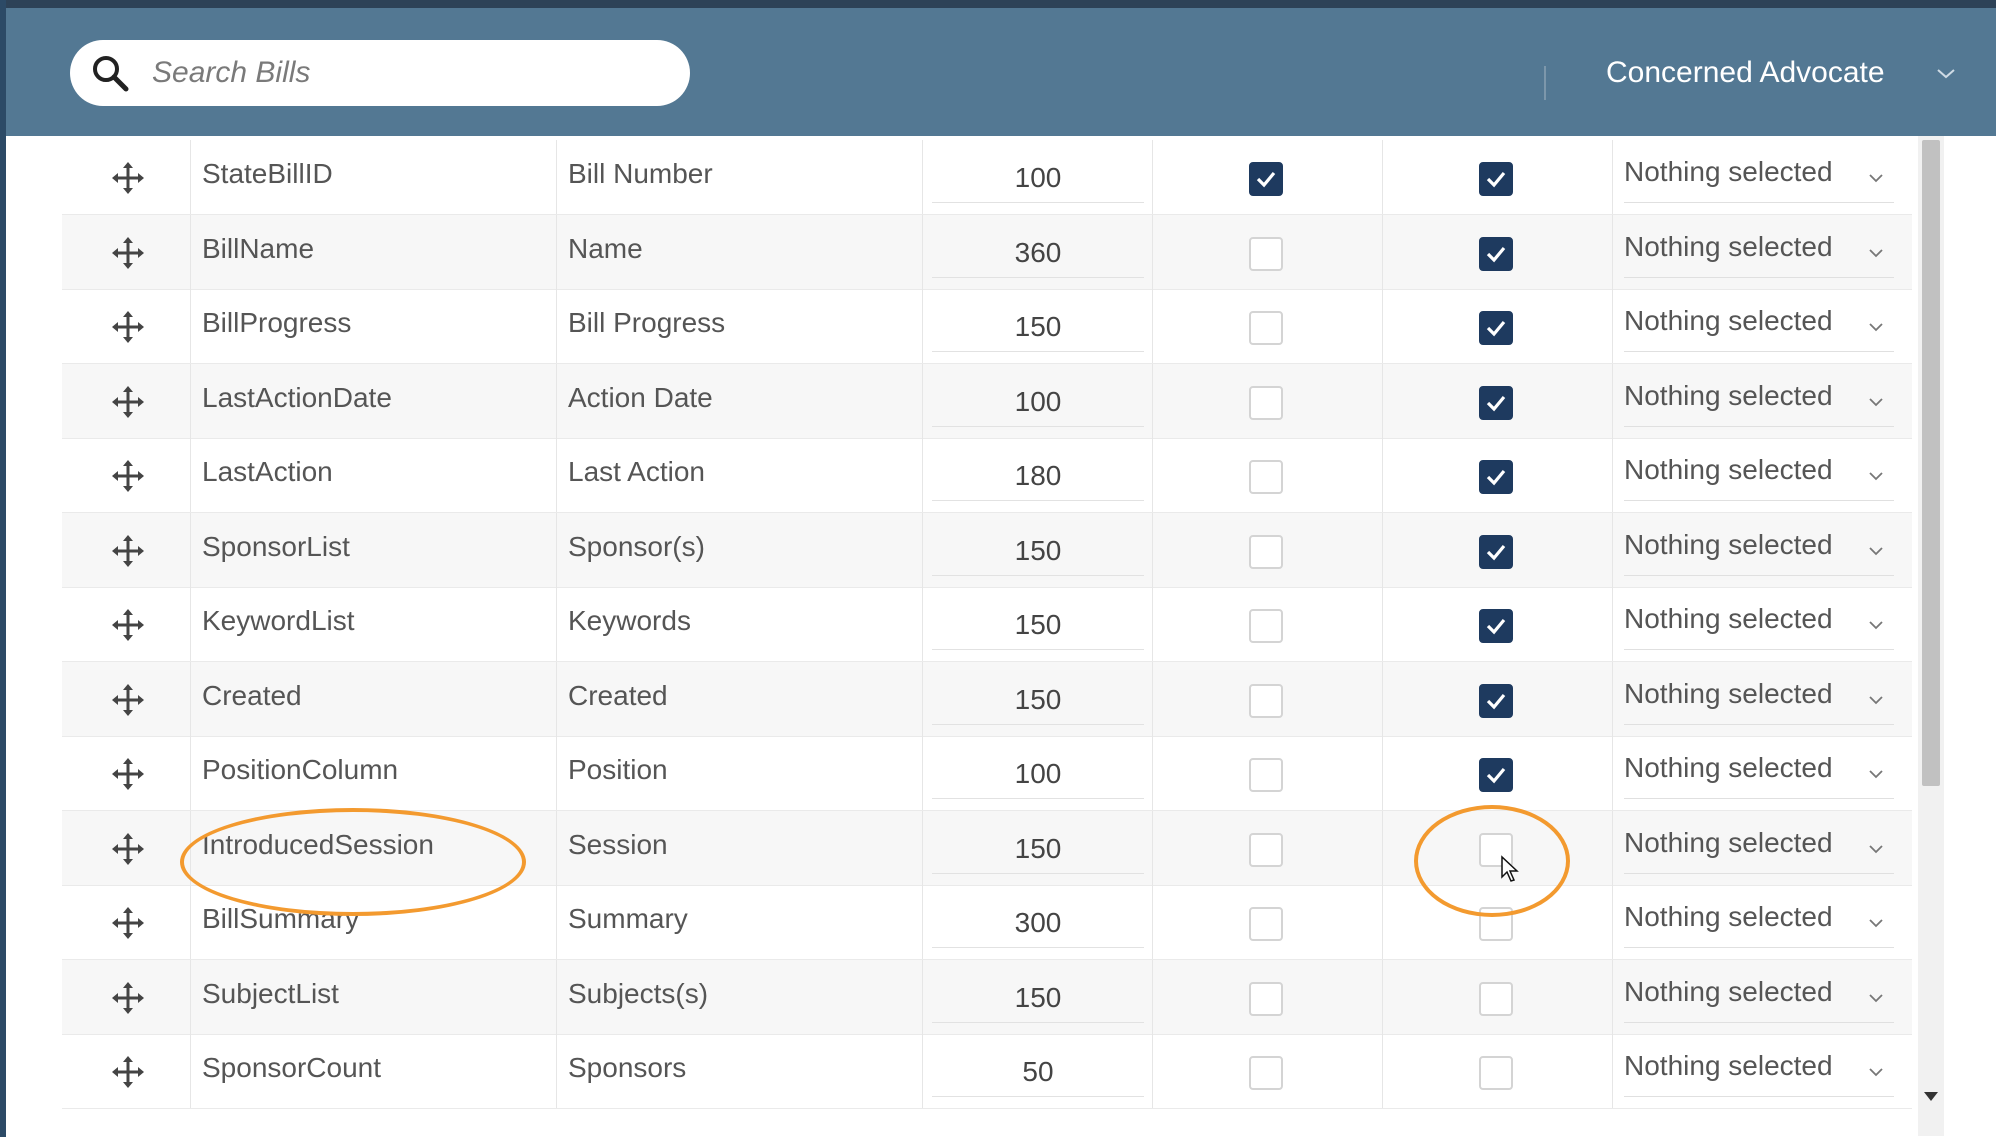 This screenshot has width=1996, height=1137. I want to click on display-label-cell: Keywords, so click(739, 624).